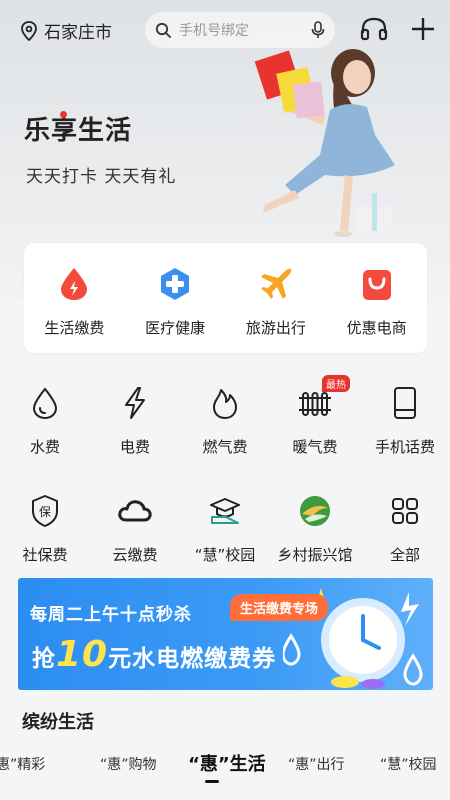 Image resolution: width=450 pixels, height=800 pixels. Describe the element at coordinates (376, 328) in the screenshot. I see `category-label: 优惠电商` at that location.